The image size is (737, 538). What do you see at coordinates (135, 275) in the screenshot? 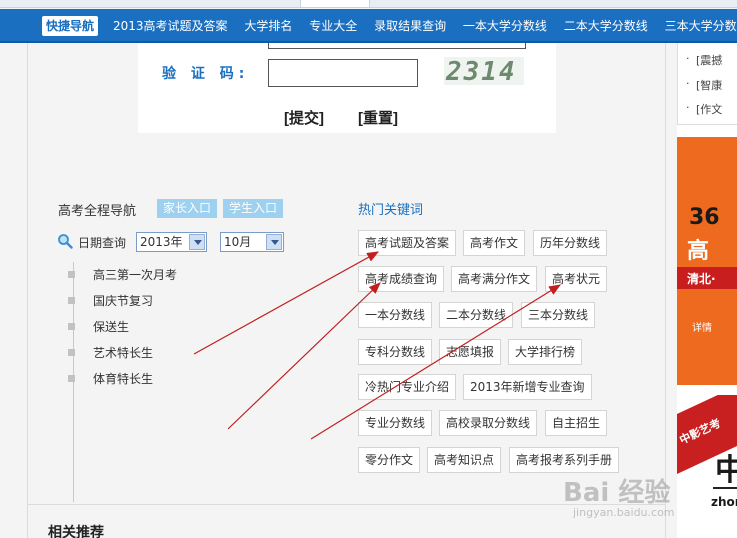
I see `tree-item-label: 高三第一次月考` at bounding box center [135, 275].